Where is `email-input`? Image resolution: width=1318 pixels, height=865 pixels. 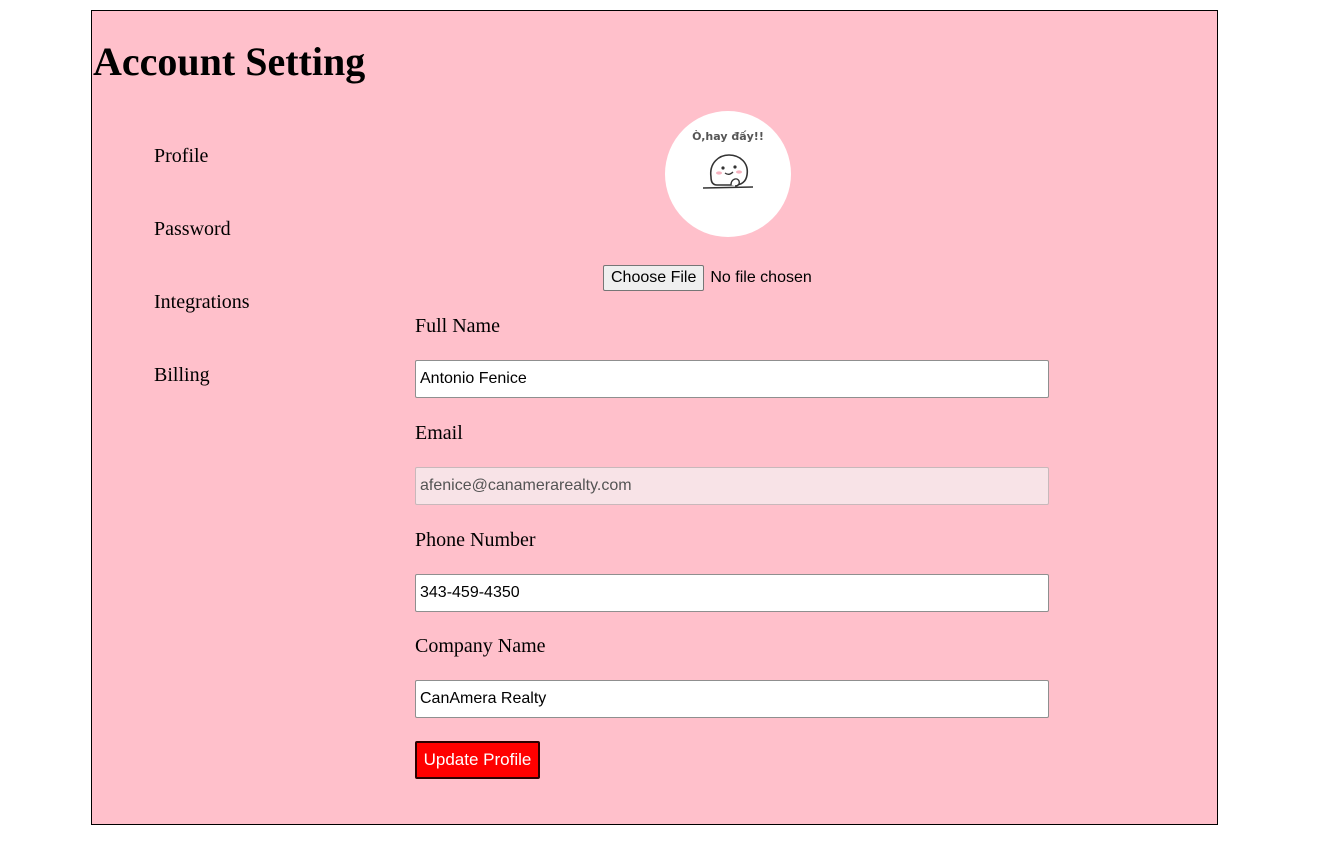 email-input is located at coordinates (732, 486).